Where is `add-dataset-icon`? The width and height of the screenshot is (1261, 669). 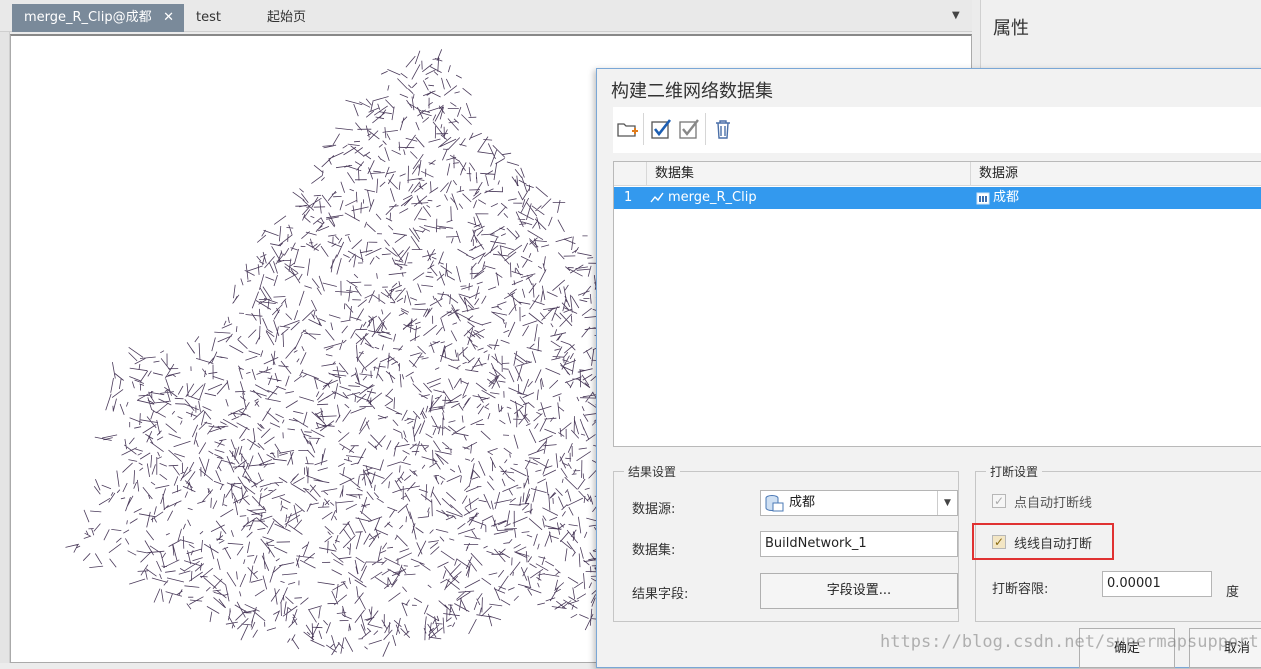 add-dataset-icon is located at coordinates (627, 129).